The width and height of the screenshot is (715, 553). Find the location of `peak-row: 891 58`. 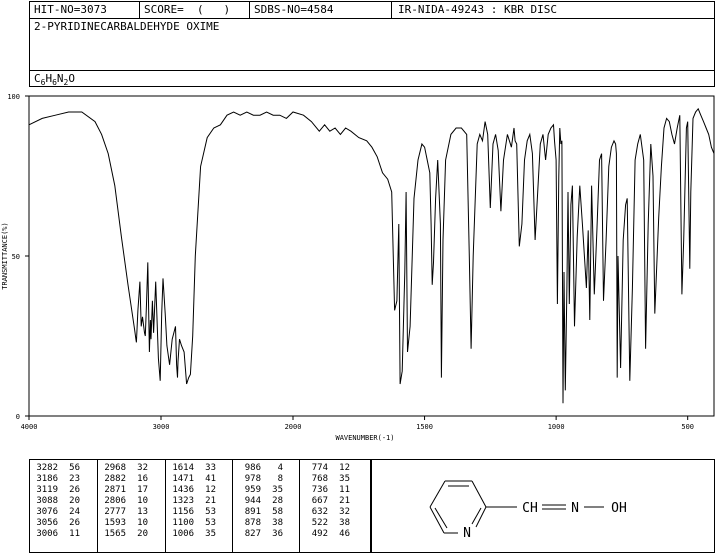

peak-row: 891 58 is located at coordinates (259, 512).